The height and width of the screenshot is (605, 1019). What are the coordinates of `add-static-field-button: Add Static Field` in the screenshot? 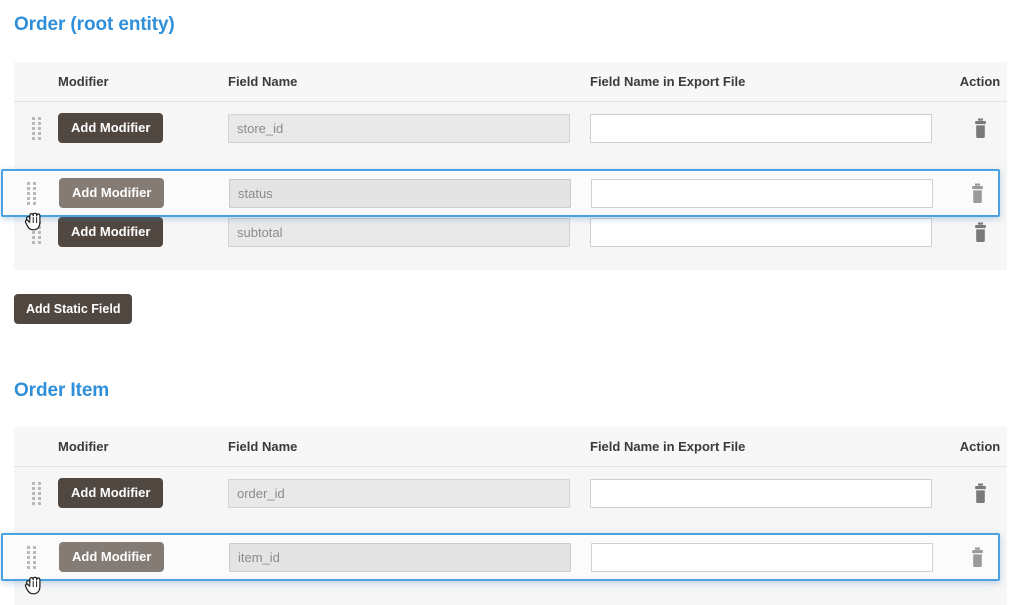 It's located at (73, 309).